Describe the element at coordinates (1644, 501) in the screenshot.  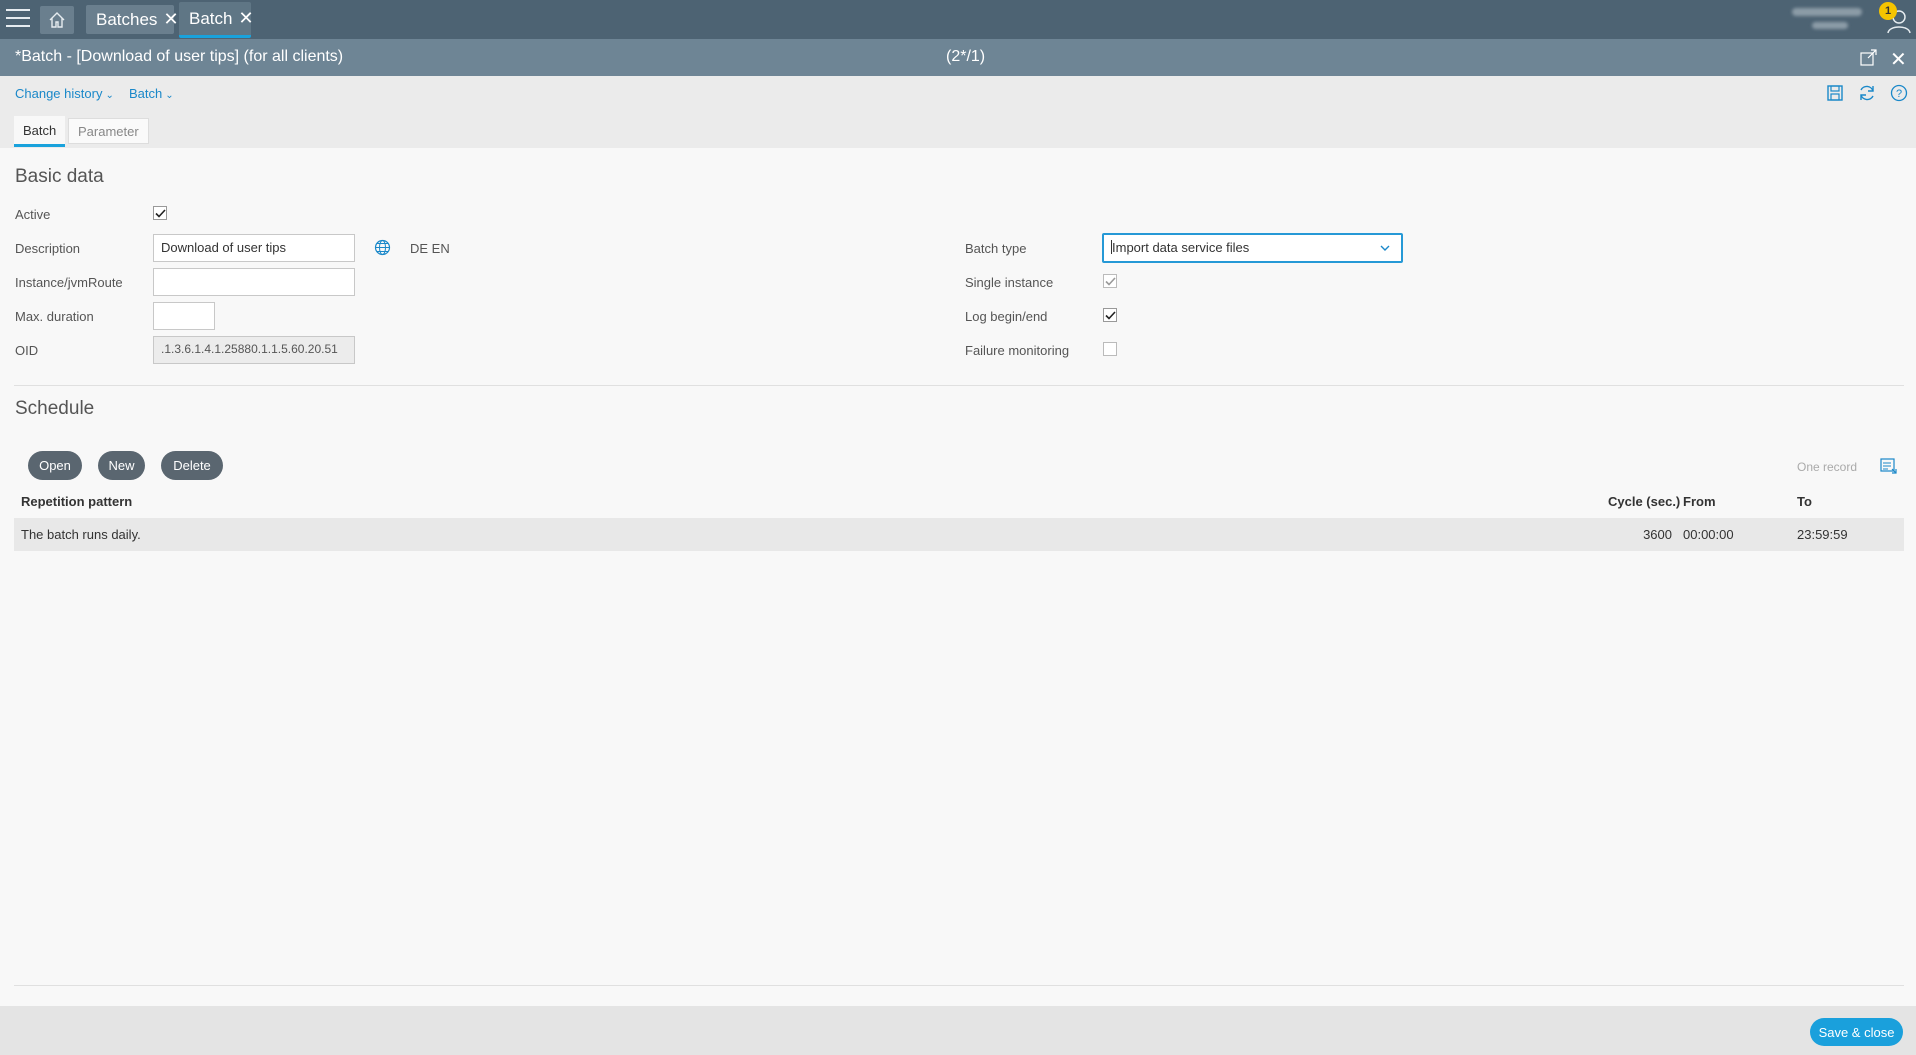
I see `column-header-cycle: Cycle (sec.)` at that location.